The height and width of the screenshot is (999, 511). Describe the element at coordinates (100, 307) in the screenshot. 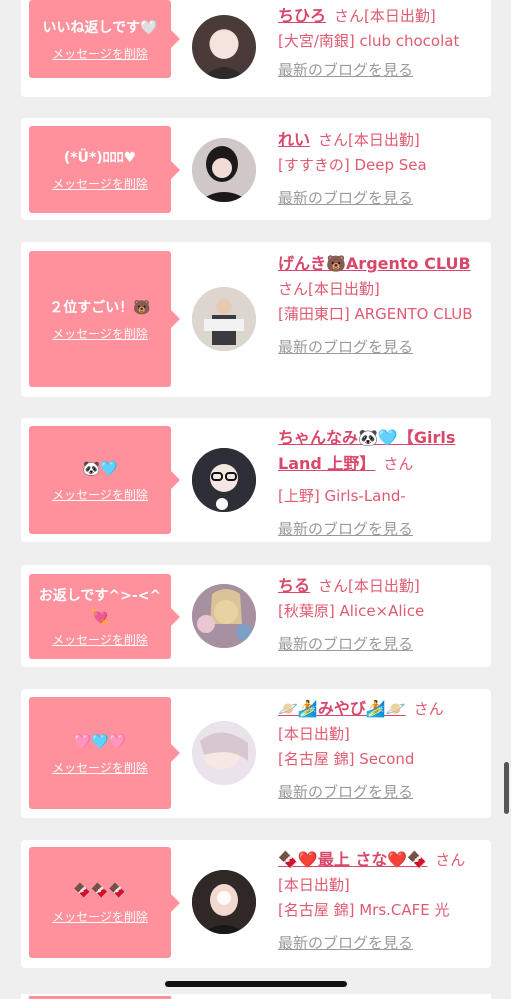

I see `message-text: ２位すごい！🐻` at that location.